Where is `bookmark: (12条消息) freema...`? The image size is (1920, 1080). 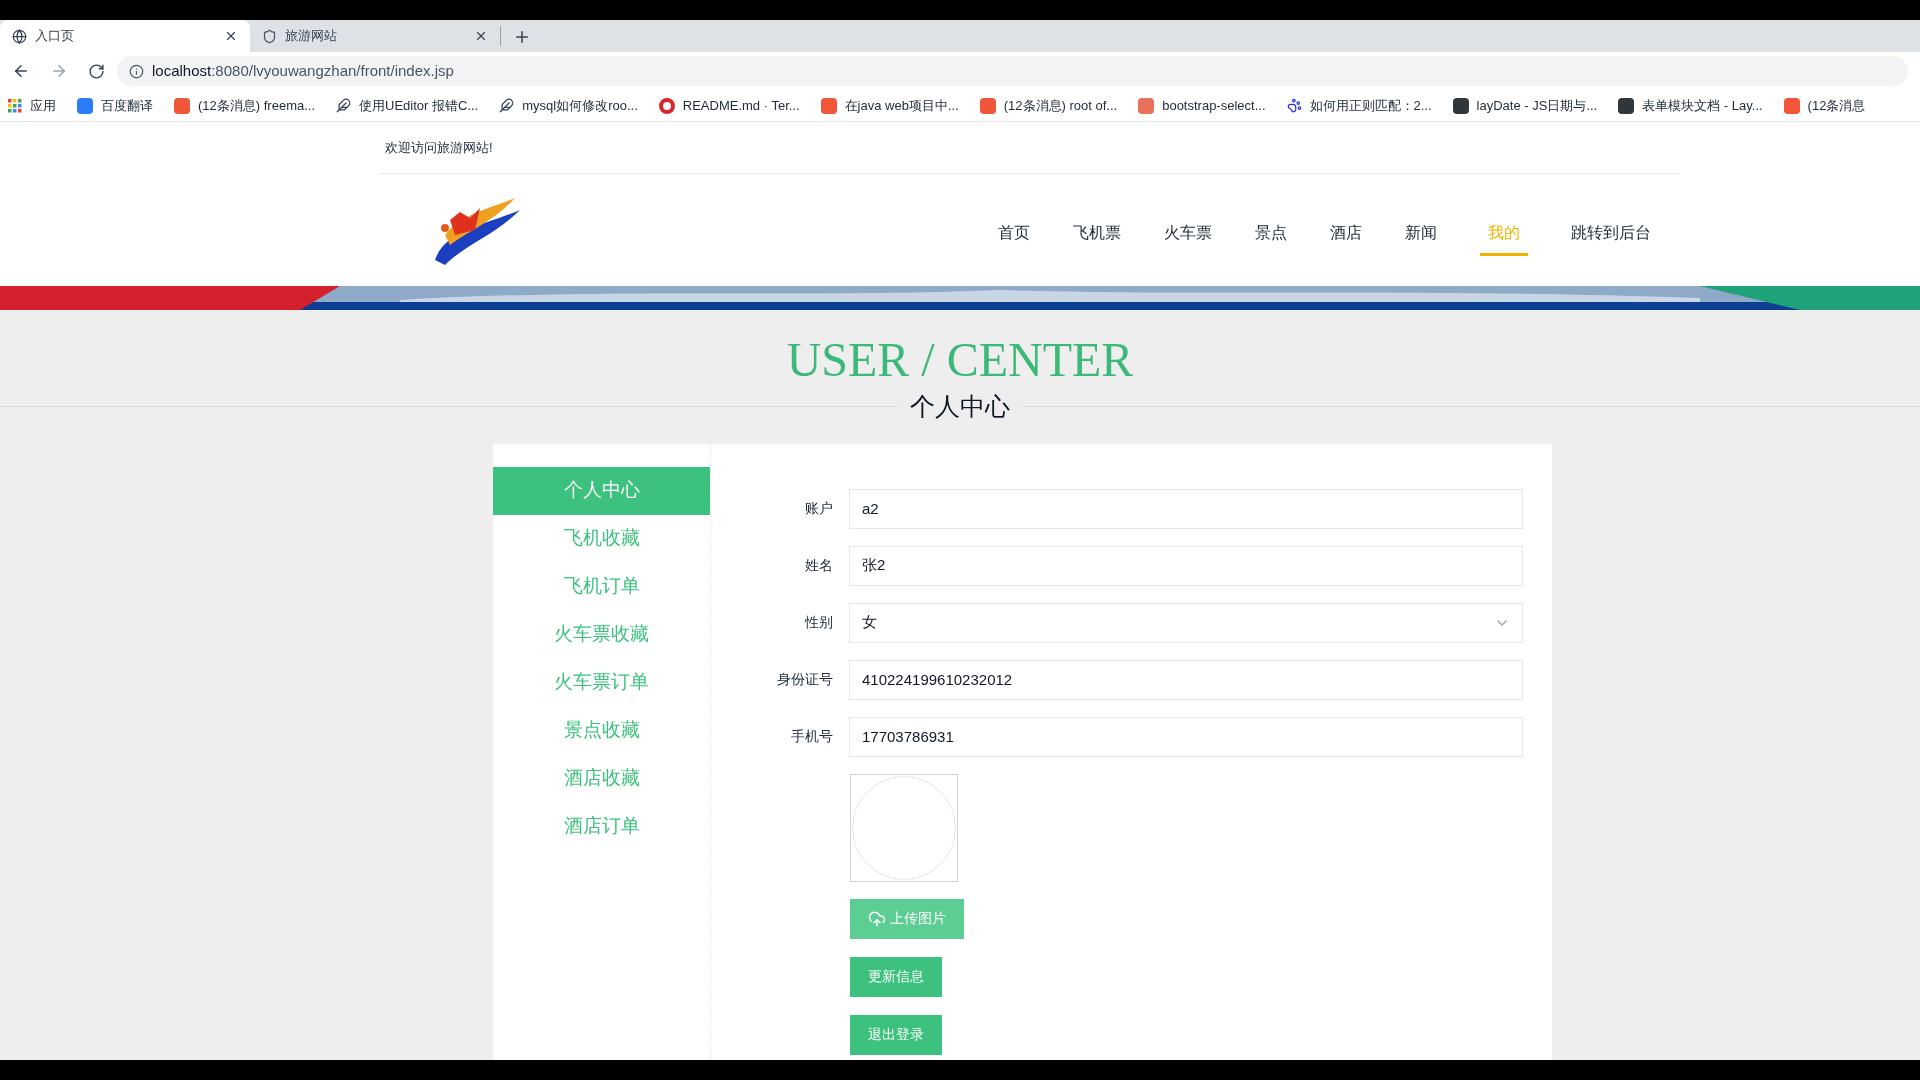
bookmark: (12条消息) freema... is located at coordinates (245, 105).